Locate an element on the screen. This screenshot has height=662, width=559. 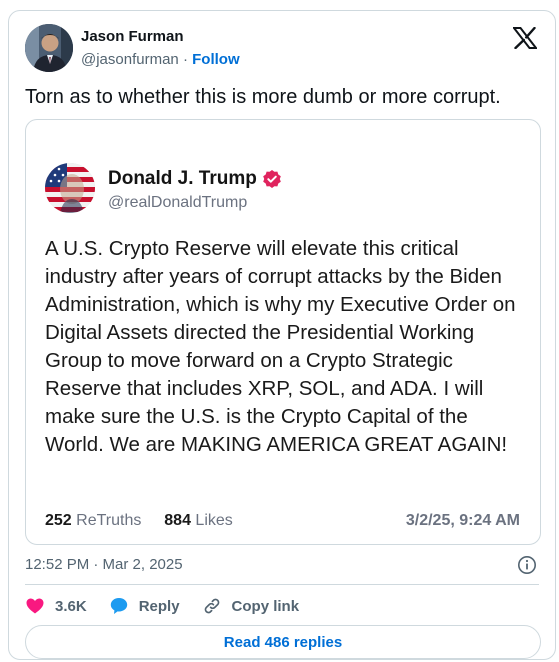
reply-label: Reply is located at coordinates (159, 606).